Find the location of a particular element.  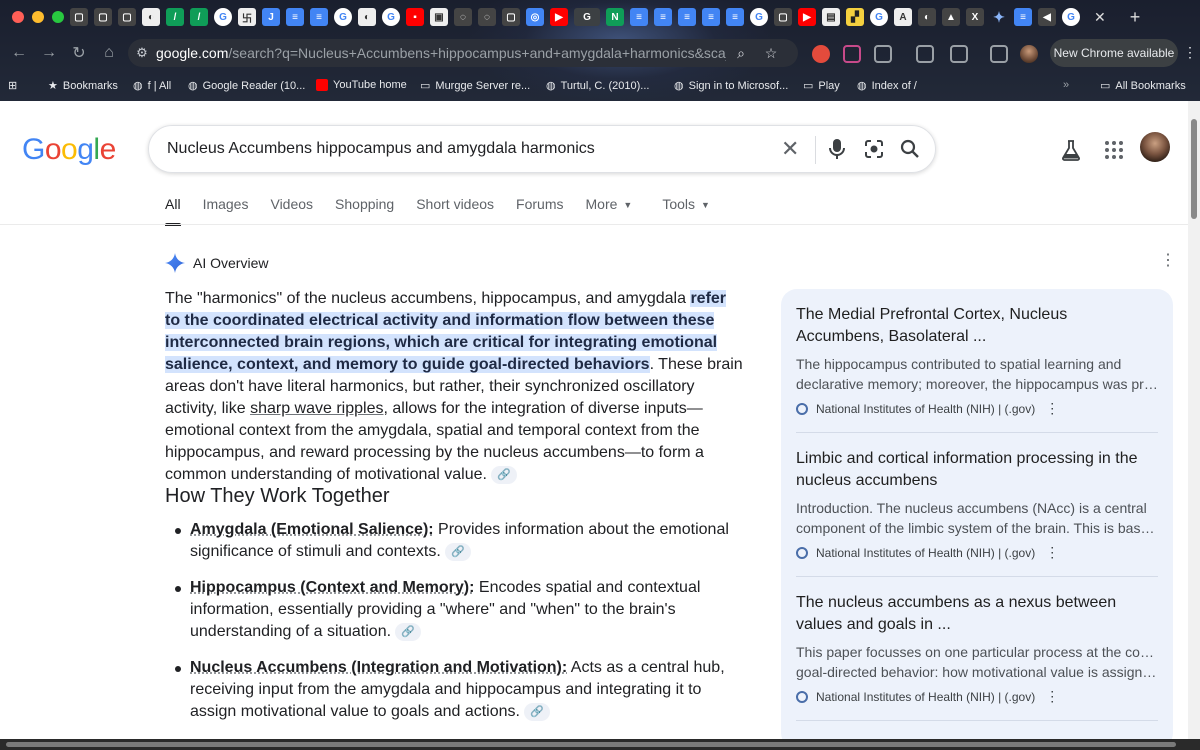

microphone-icon is located at coordinates (837, 149).